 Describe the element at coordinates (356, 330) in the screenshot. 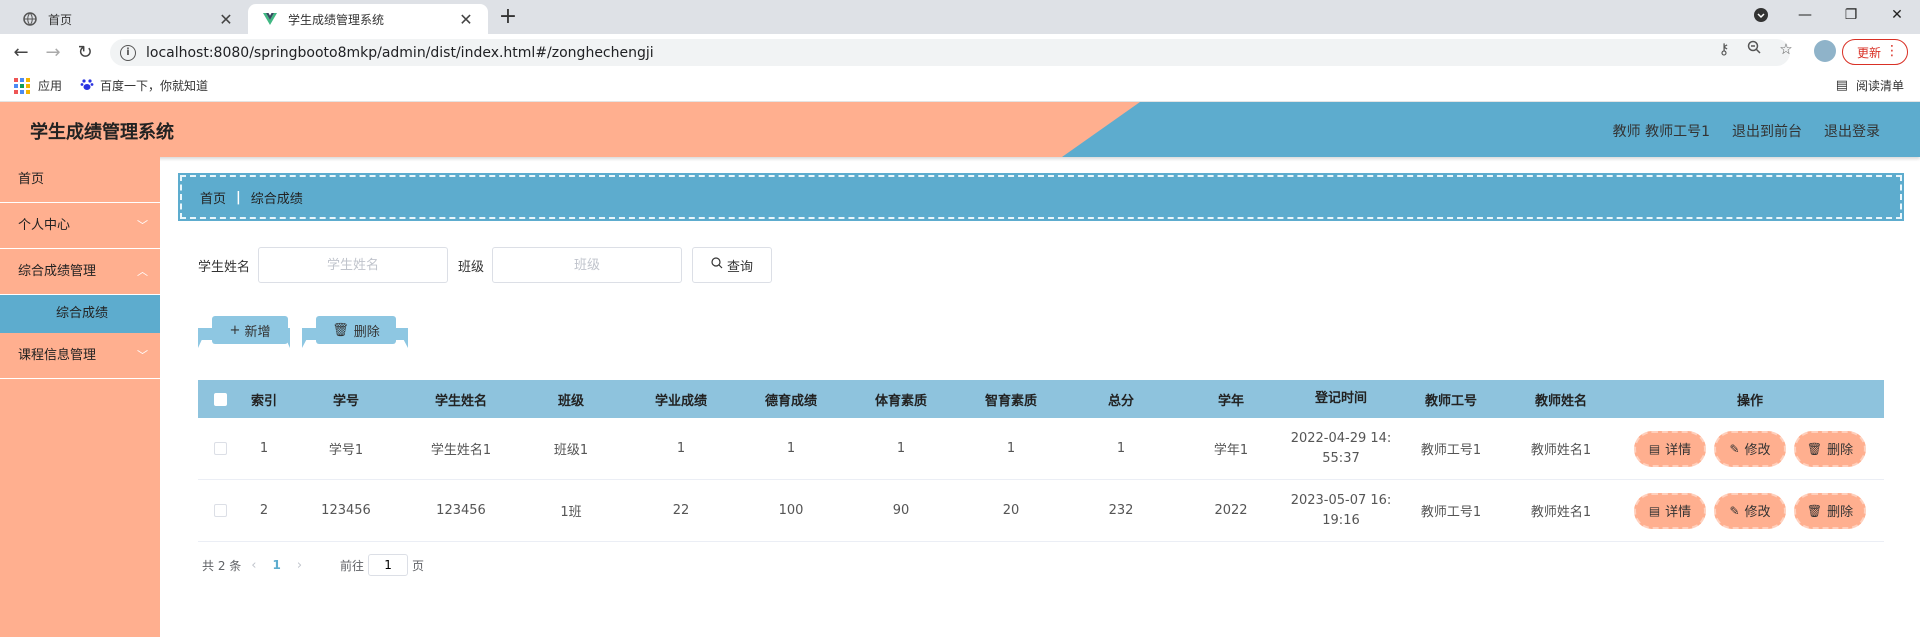

I see `batch-delete-button: 🗑︎ 删除` at that location.